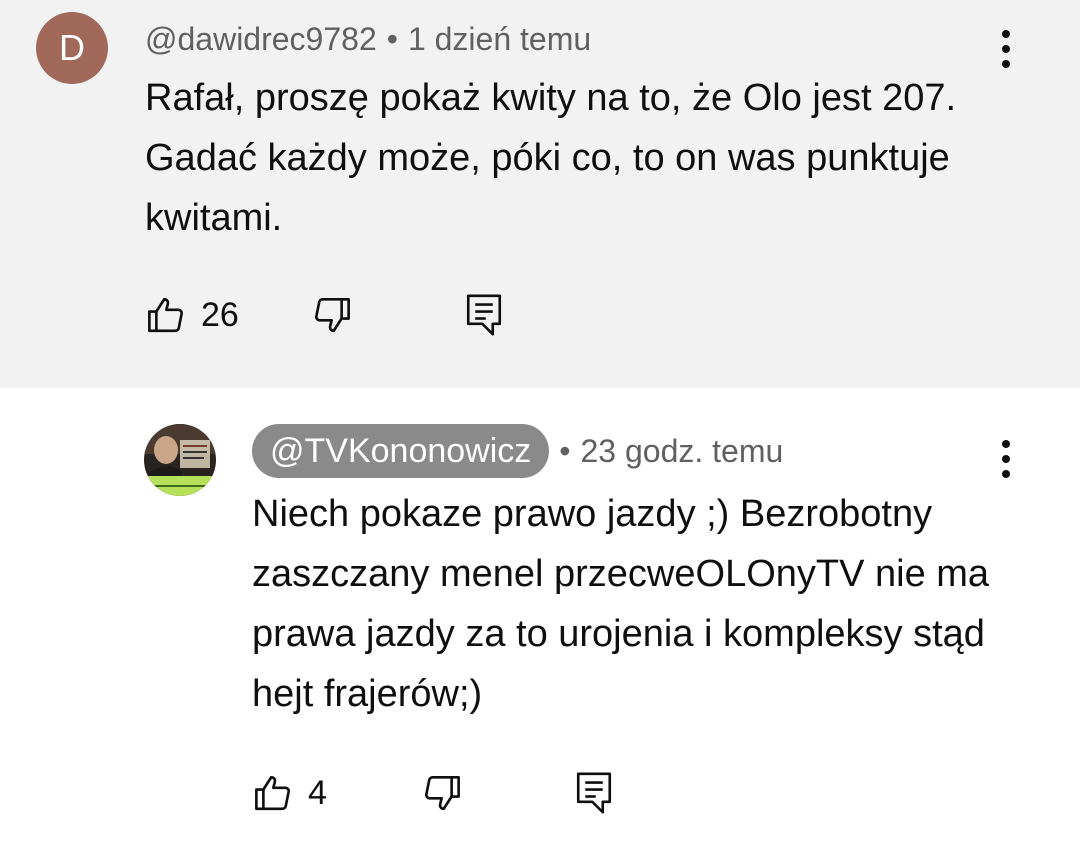  I want to click on comment-meta: @TVKononowicz • 23 godz. temu, so click(517, 451).